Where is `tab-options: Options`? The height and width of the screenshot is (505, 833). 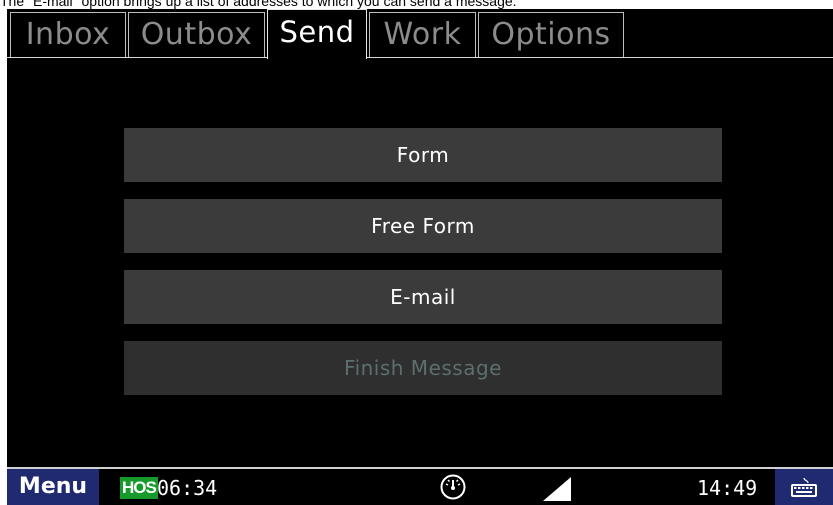
tab-options: Options is located at coordinates (551, 34).